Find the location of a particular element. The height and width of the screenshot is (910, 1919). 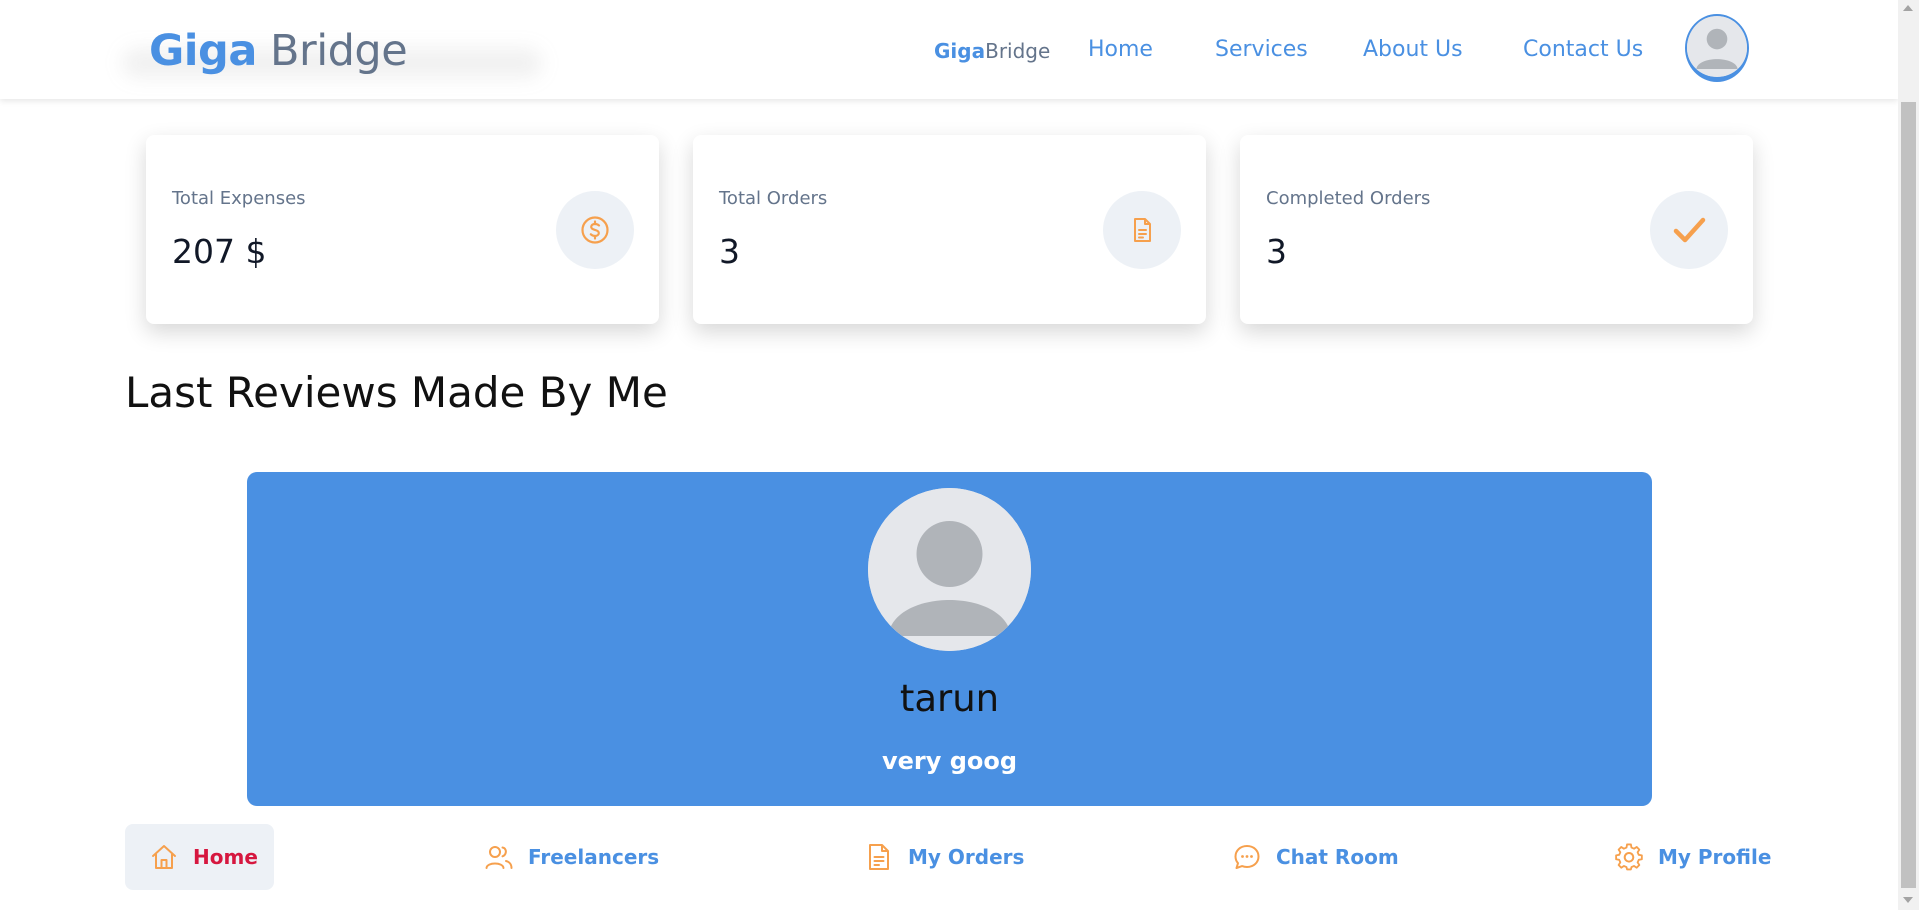

bottom-nav-label: Home is located at coordinates (225, 857).